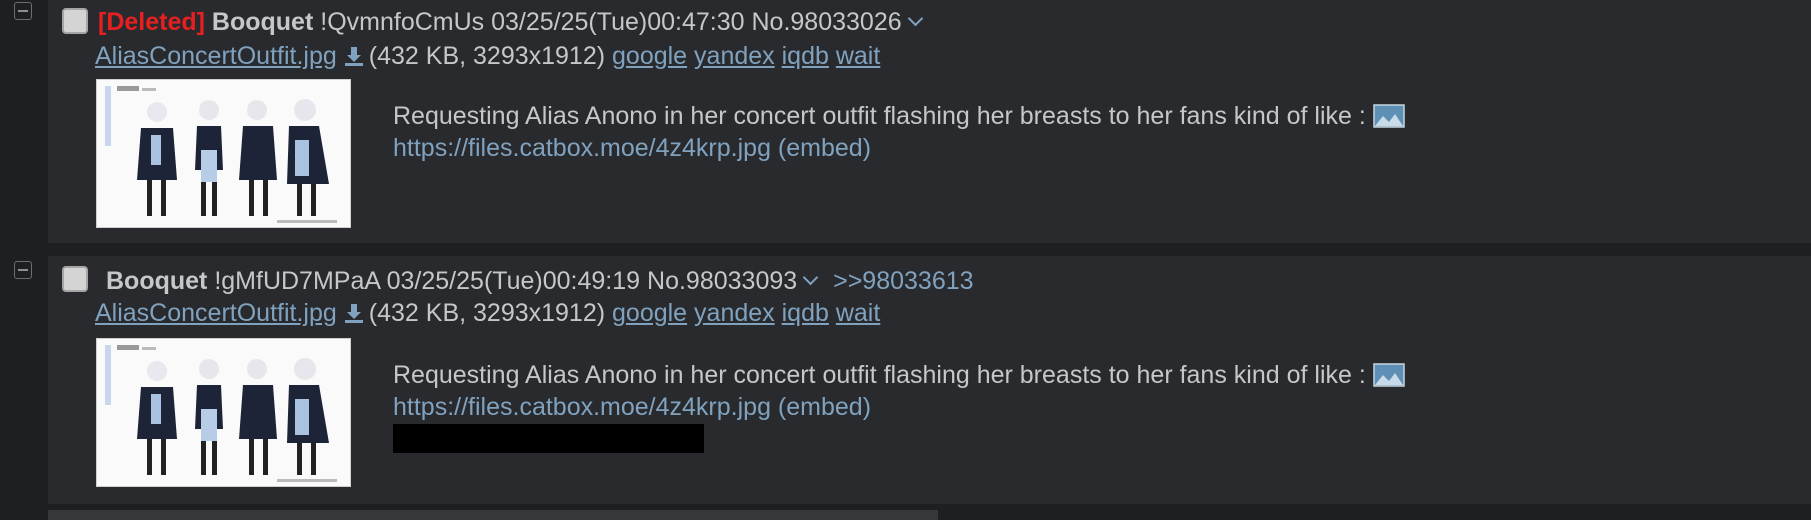  Describe the element at coordinates (722, 281) in the screenshot. I see `post-number: No.98033093` at that location.